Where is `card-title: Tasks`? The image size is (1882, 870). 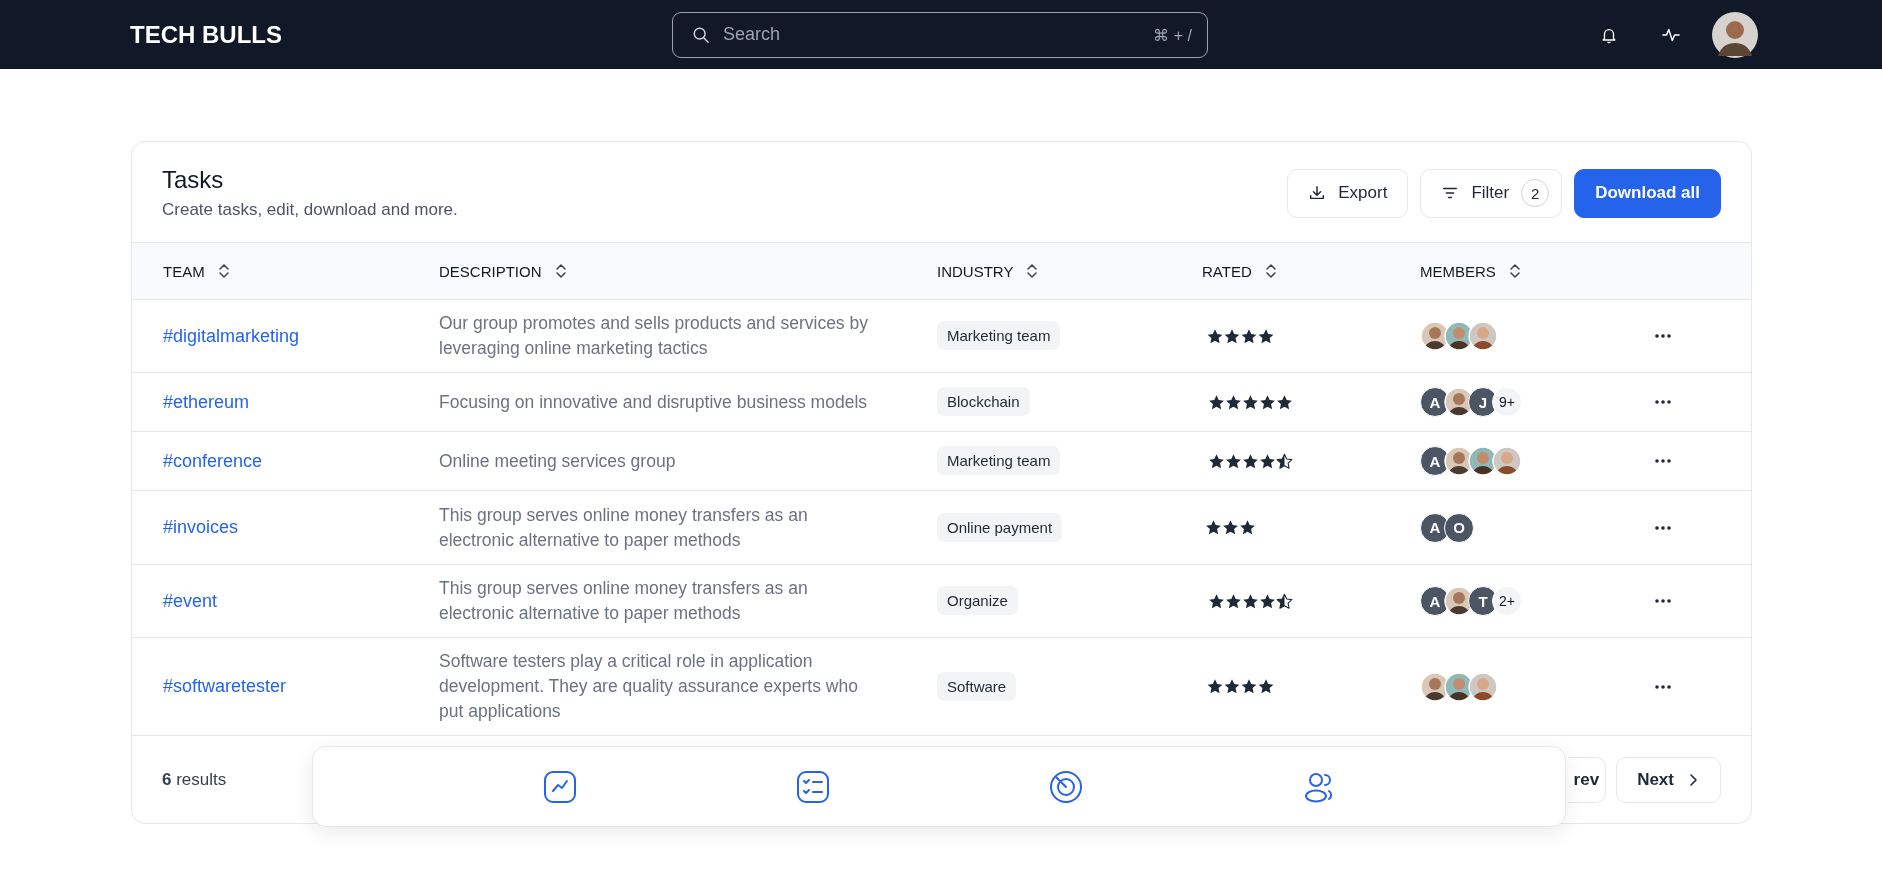 card-title: Tasks is located at coordinates (193, 180).